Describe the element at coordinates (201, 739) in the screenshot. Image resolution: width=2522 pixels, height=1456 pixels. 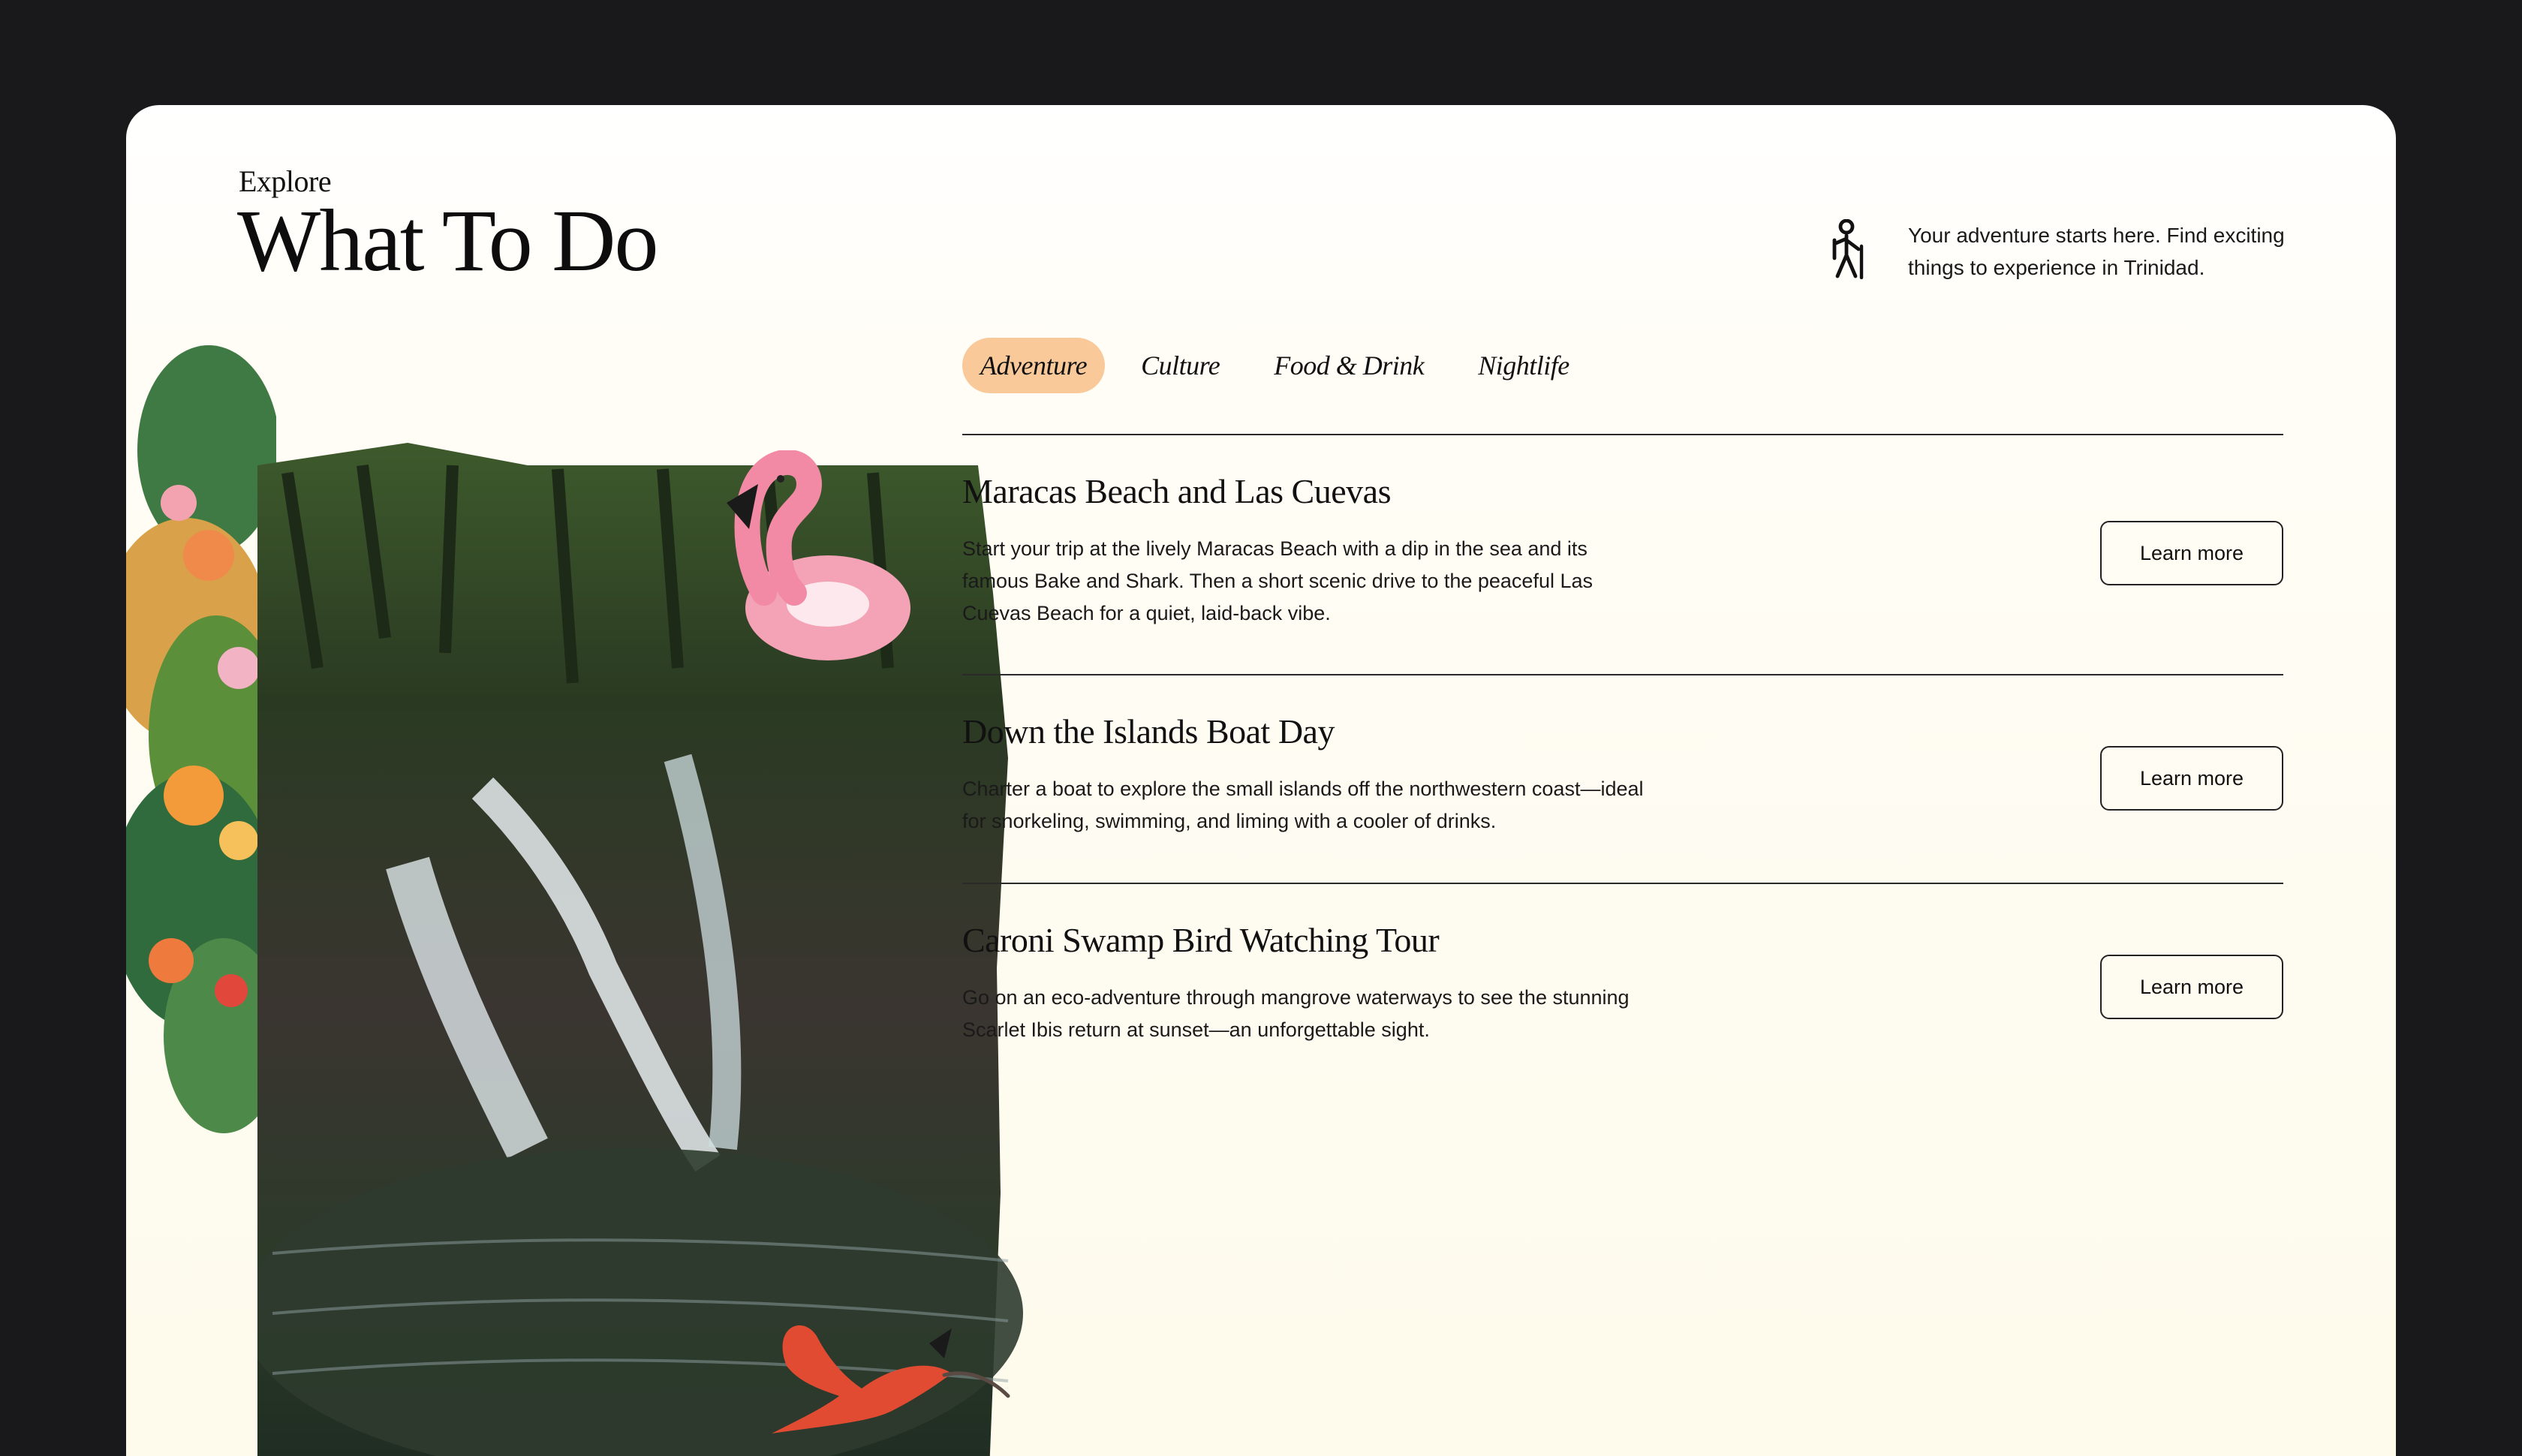
I see `tropical-foliage-image` at that location.